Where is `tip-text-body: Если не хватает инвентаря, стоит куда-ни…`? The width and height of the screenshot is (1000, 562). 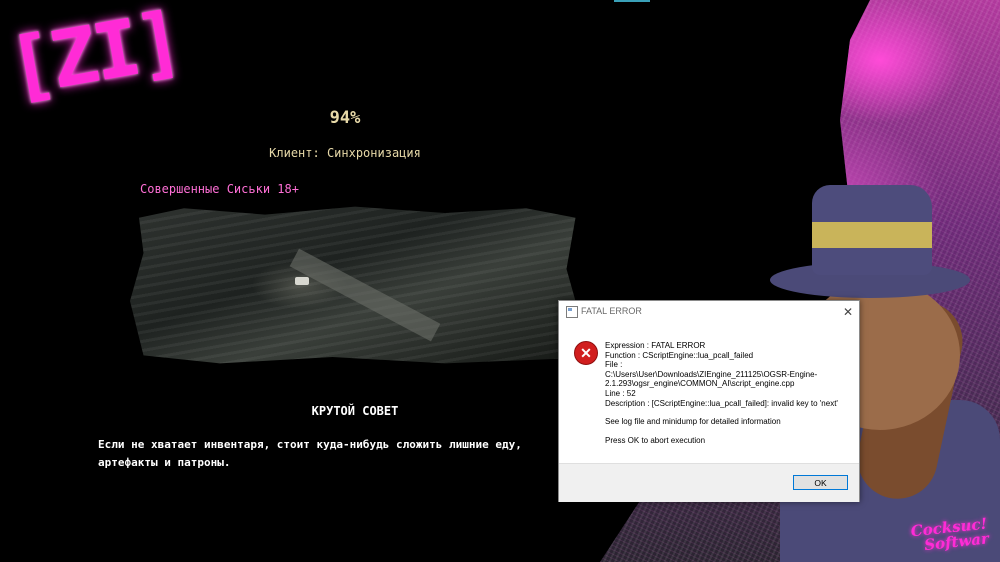 tip-text-body: Если не хватает инвентаря, стоит куда-ни… is located at coordinates (310, 453).